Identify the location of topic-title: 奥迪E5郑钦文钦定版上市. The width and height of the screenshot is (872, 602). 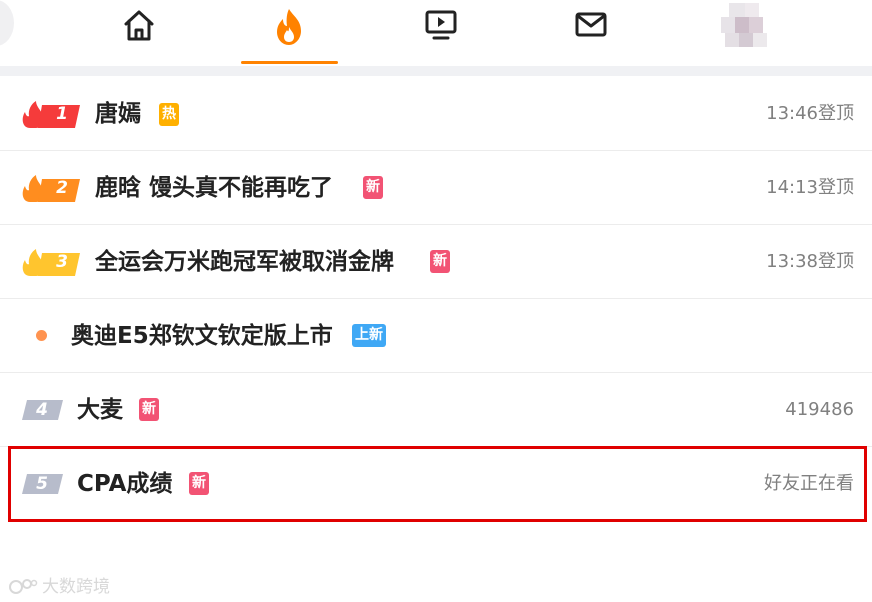
(202, 336).